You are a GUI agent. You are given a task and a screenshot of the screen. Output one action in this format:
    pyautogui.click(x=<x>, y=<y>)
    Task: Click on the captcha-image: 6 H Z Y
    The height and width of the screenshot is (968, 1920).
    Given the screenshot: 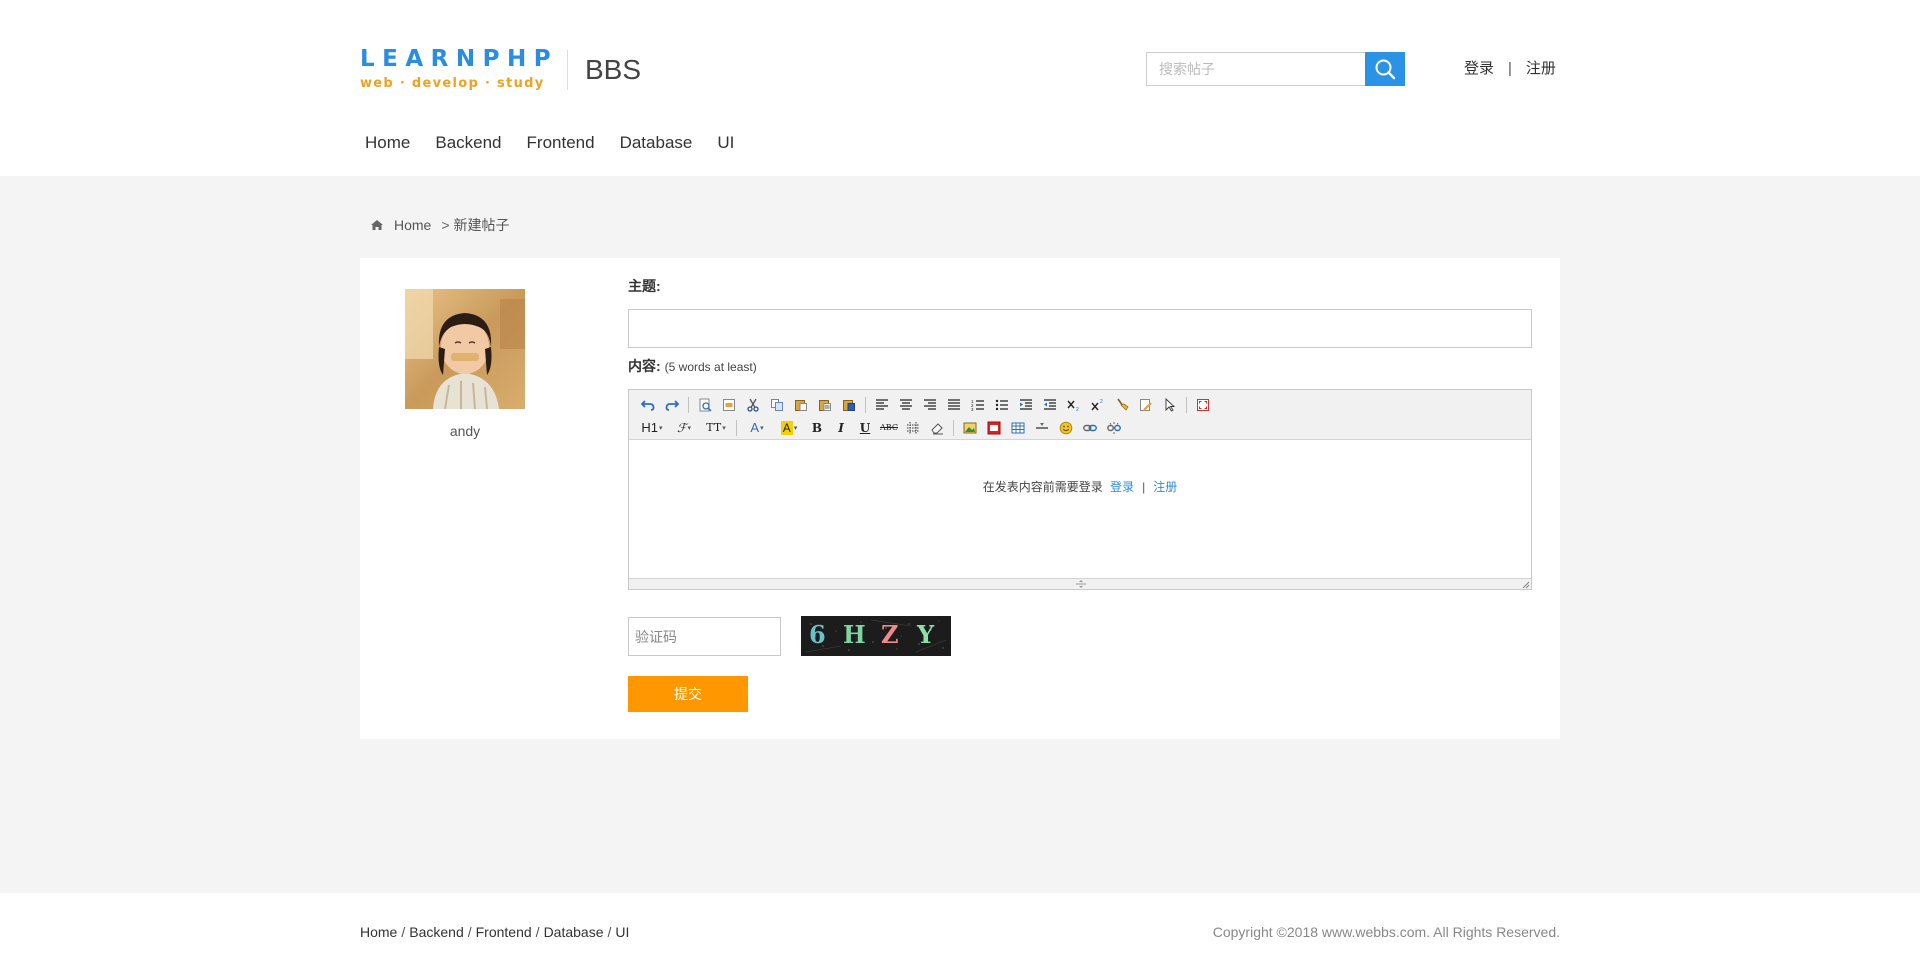 What is the action you would take?
    pyautogui.click(x=876, y=636)
    